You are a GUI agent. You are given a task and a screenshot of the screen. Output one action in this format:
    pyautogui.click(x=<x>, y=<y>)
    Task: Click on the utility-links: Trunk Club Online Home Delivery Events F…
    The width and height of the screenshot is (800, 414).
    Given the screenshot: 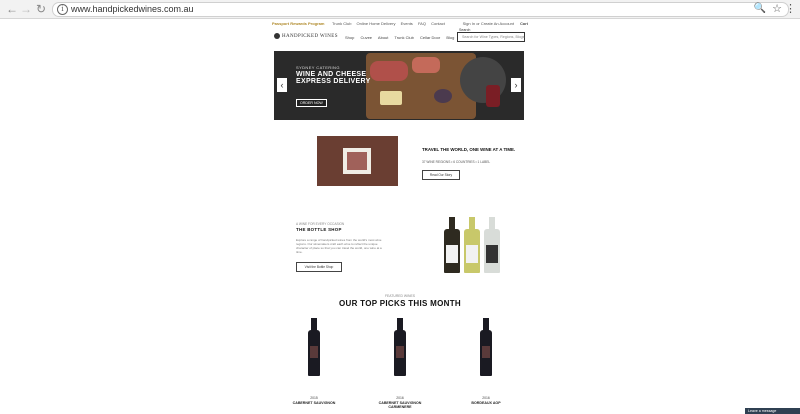 What is the action you would take?
    pyautogui.click(x=390, y=23)
    